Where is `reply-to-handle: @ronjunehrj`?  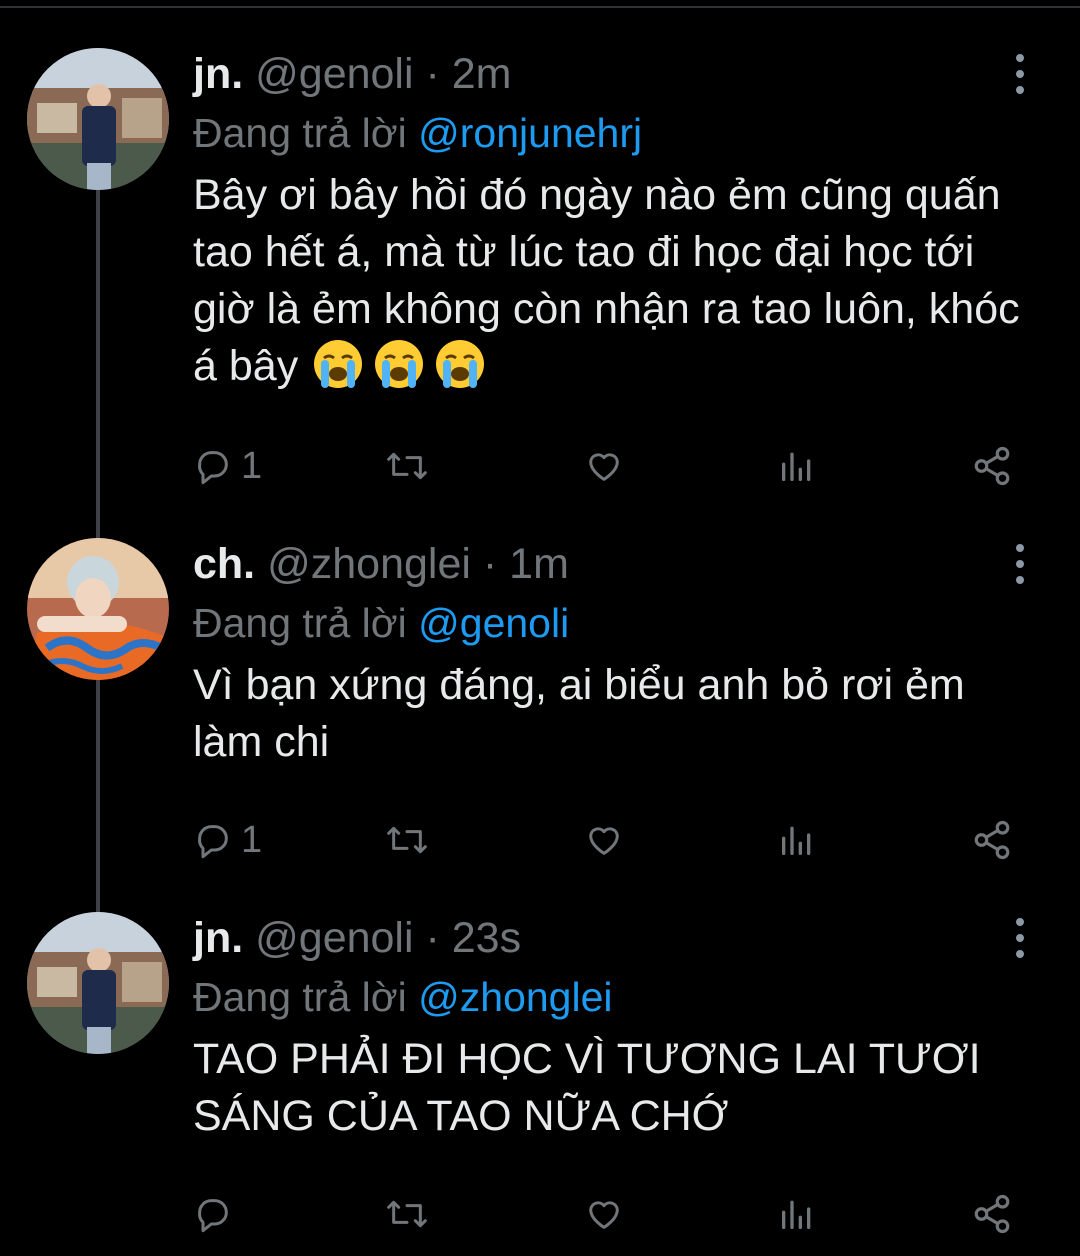 reply-to-handle: @ronjunehrj is located at coordinates (530, 133).